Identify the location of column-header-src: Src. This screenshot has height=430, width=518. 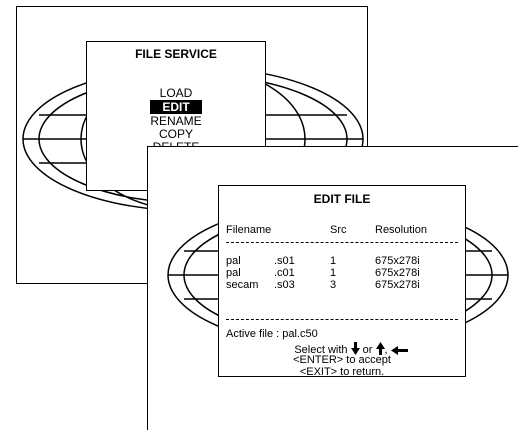
(338, 230).